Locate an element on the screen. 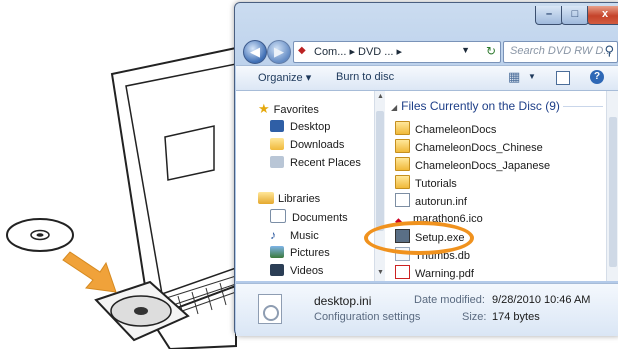 The width and height of the screenshot is (618, 349). close-button: x is located at coordinates (602, 15).